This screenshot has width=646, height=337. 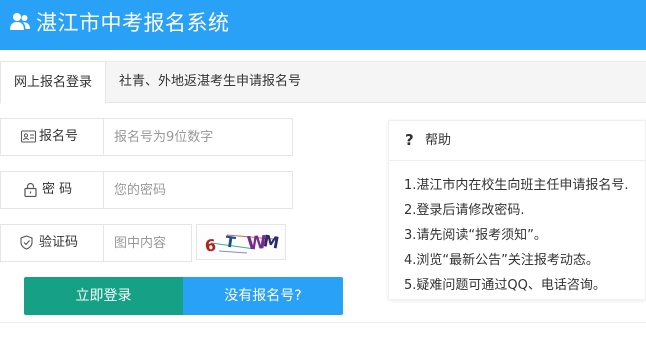 What do you see at coordinates (501, 260) in the screenshot?
I see `help-item: 4.浏览“最新公告”关注报考动态。` at bounding box center [501, 260].